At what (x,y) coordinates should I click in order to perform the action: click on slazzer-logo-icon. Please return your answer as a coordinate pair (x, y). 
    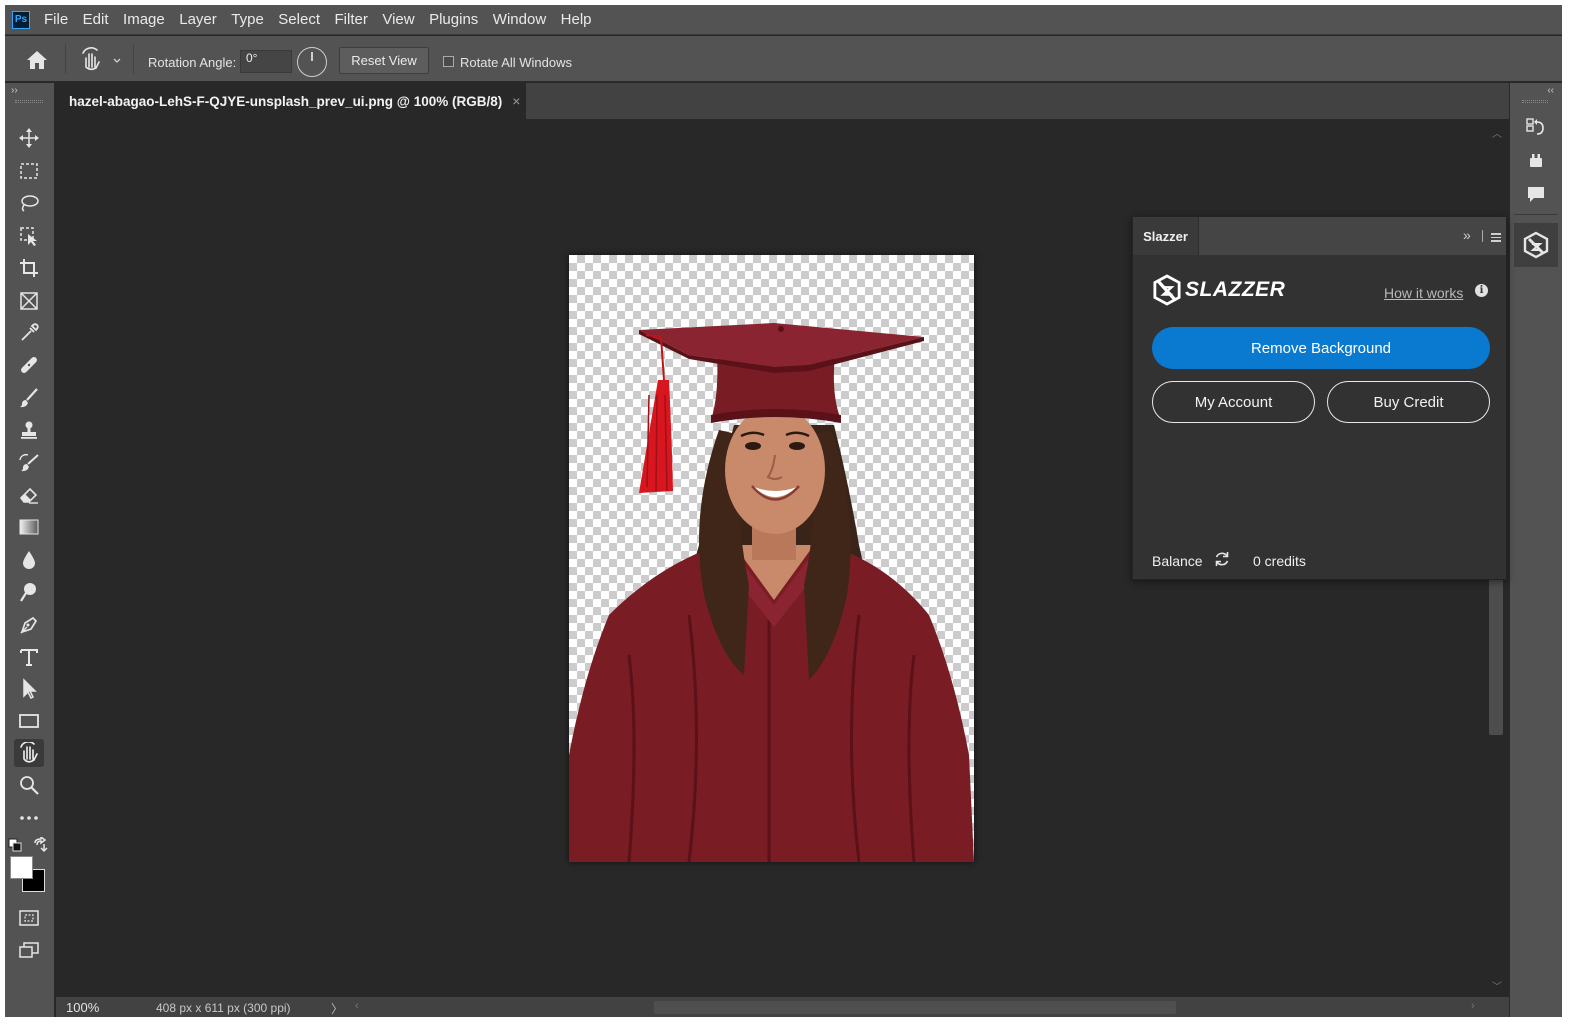
    Looking at the image, I should click on (1167, 290).